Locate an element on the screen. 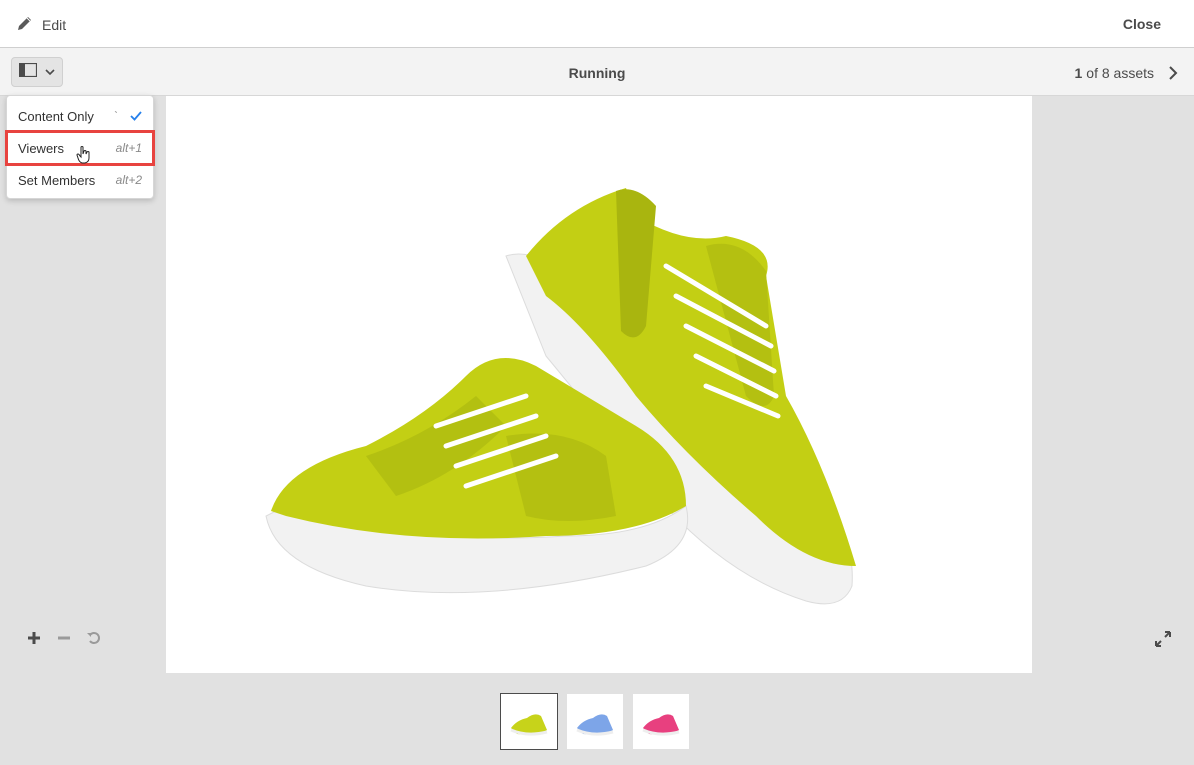 Image resolution: width=1194 pixels, height=765 pixels. menu-item-set-members: Set Members alt+2 is located at coordinates (80, 180).